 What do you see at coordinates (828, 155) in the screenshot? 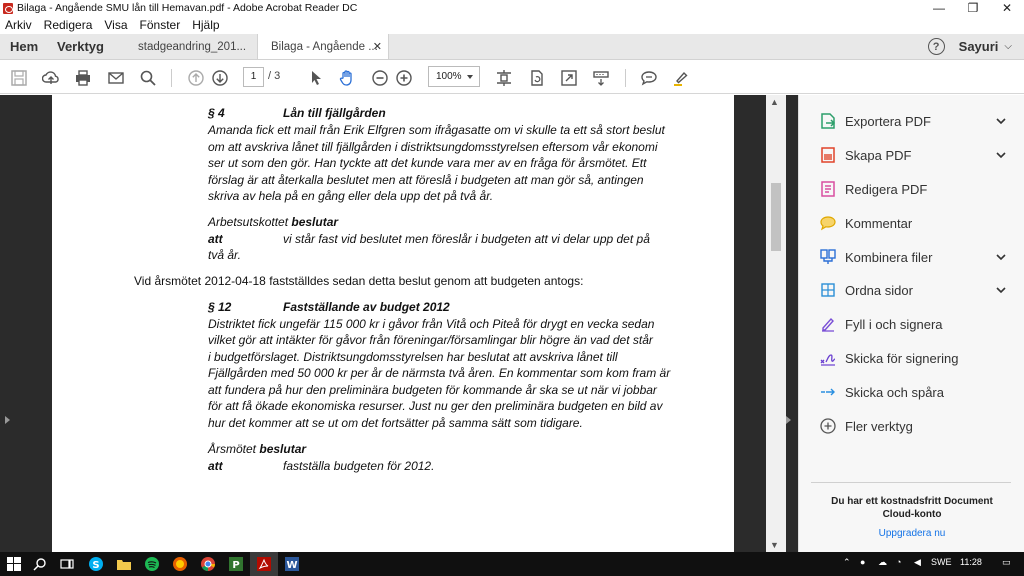
I see `create-pdf-icon` at bounding box center [828, 155].